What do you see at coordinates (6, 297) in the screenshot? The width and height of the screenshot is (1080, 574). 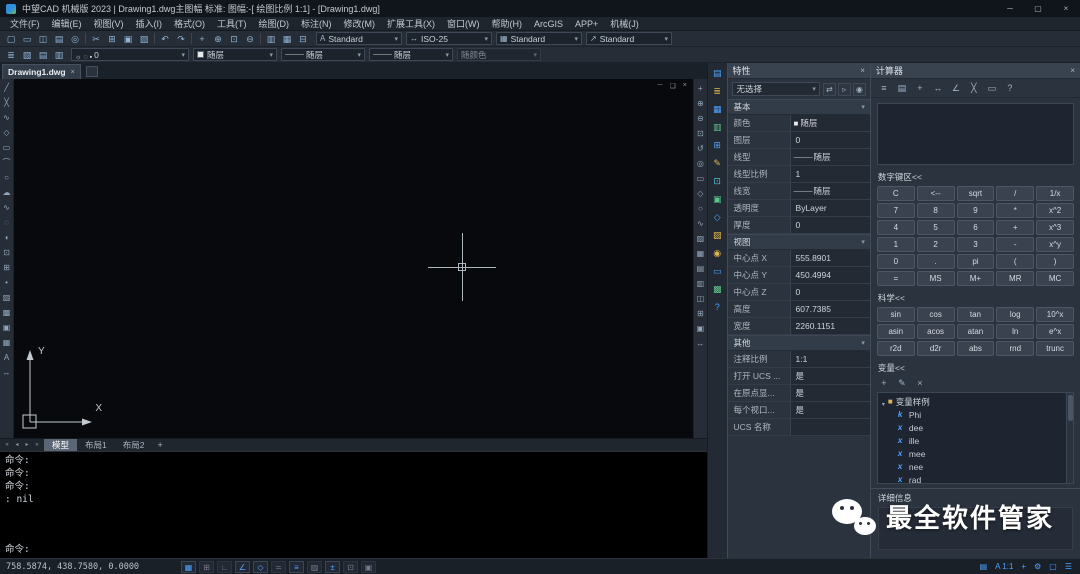 I see `hatch-tool-icon: ▨` at bounding box center [6, 297].